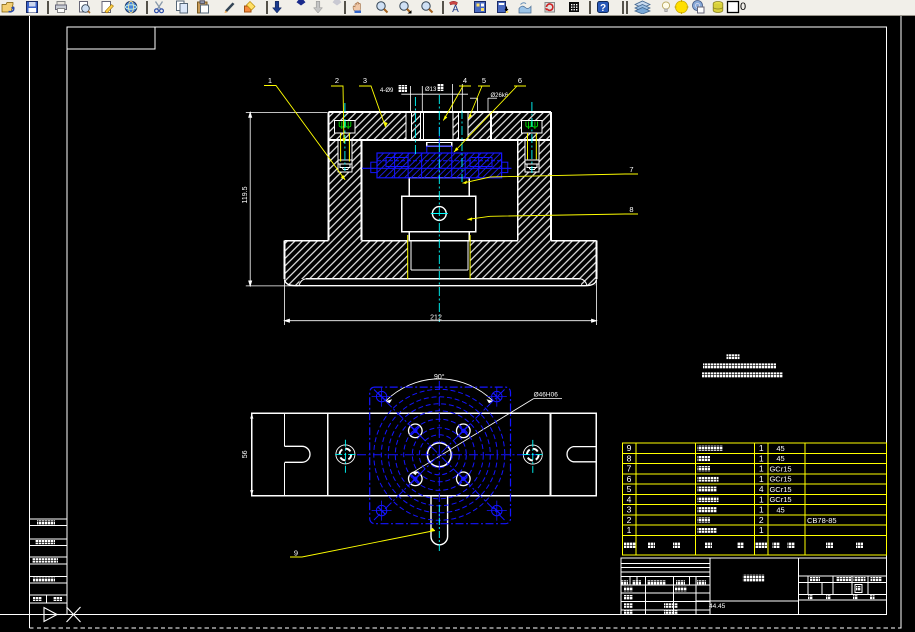 The image size is (915, 632). I want to click on svg-text: 119.5, so click(245, 194).